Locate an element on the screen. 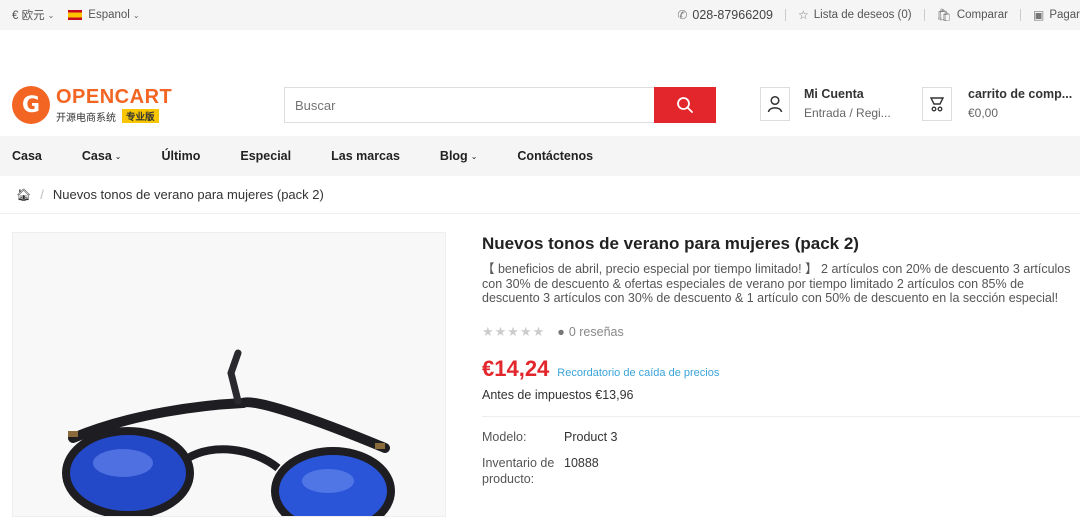  nav-item-brands: Las marcas is located at coordinates (365, 156).